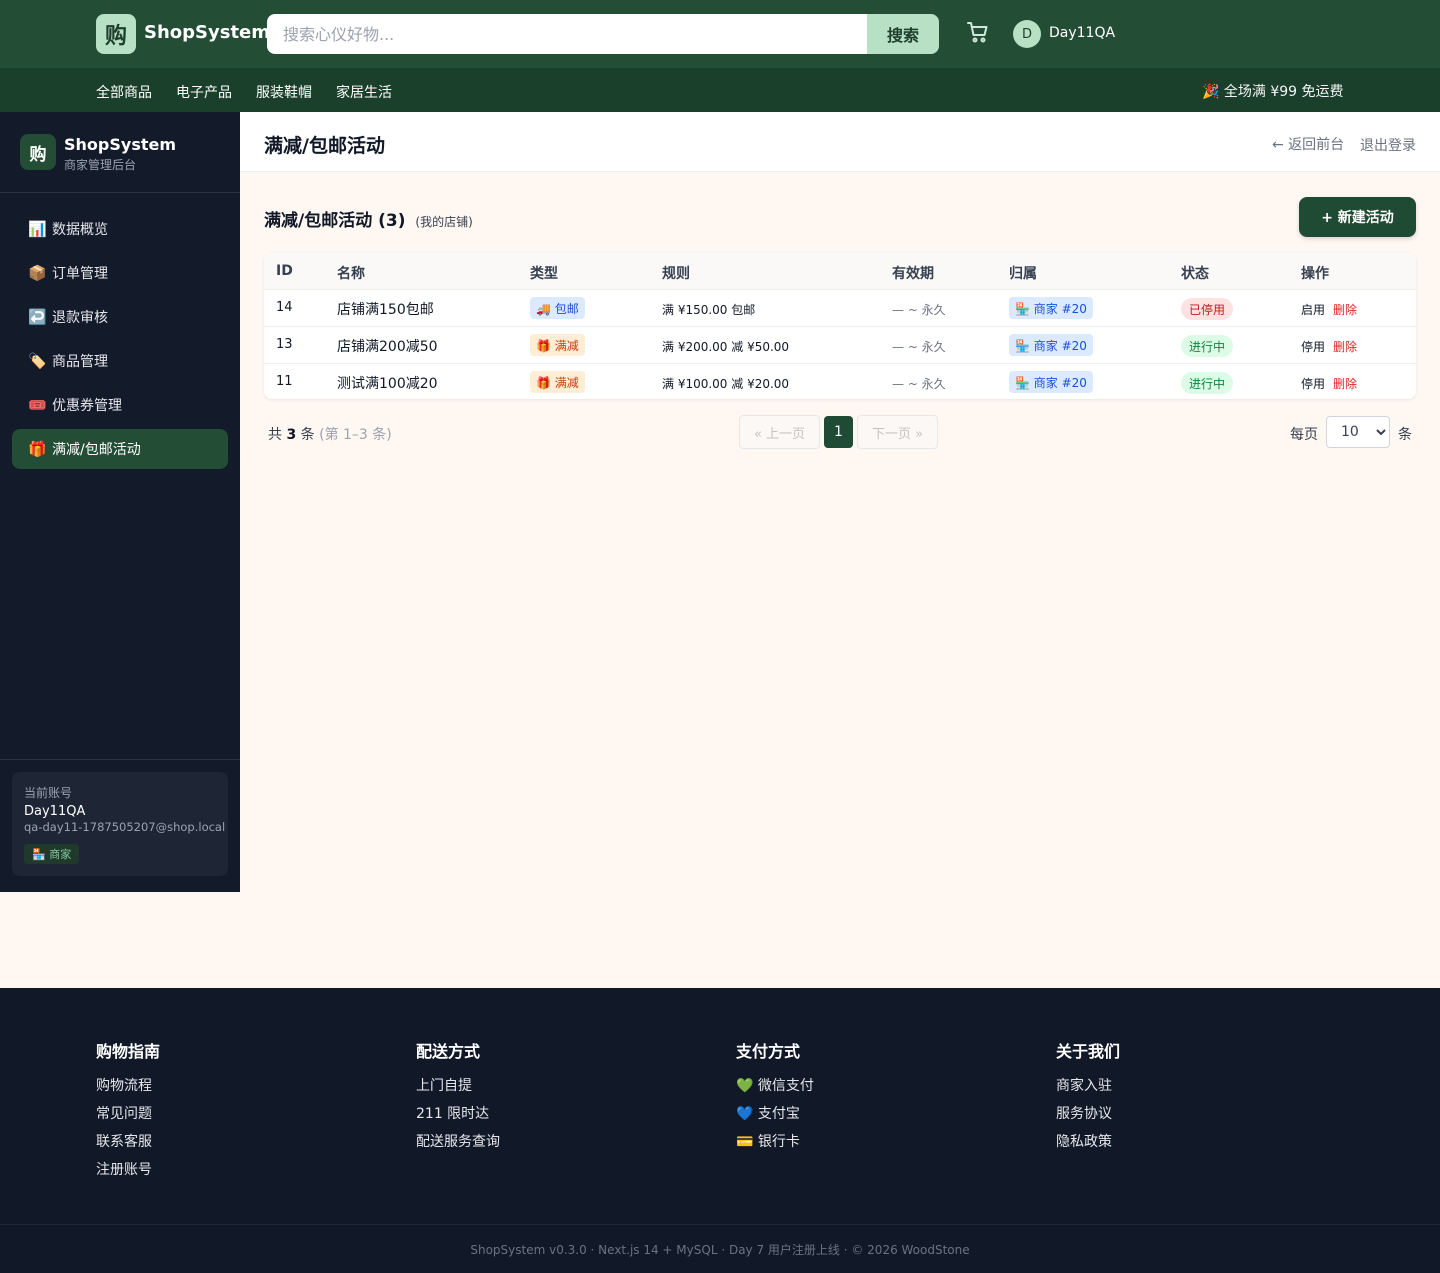  What do you see at coordinates (775, 1090) in the screenshot?
I see `footer-link: 💚 微信支付` at bounding box center [775, 1090].